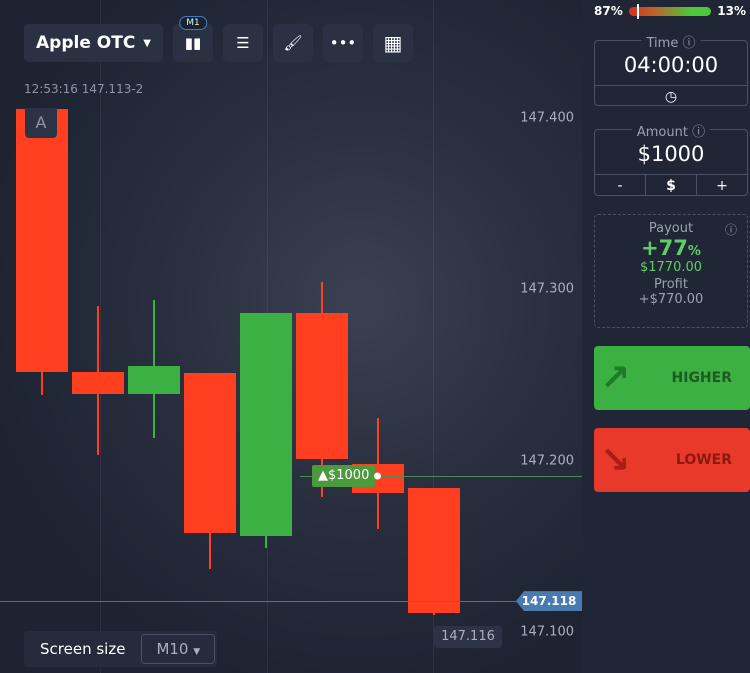 The width and height of the screenshot is (750, 673). I want to click on chart-type-button: M1 ▮▮, so click(193, 39).